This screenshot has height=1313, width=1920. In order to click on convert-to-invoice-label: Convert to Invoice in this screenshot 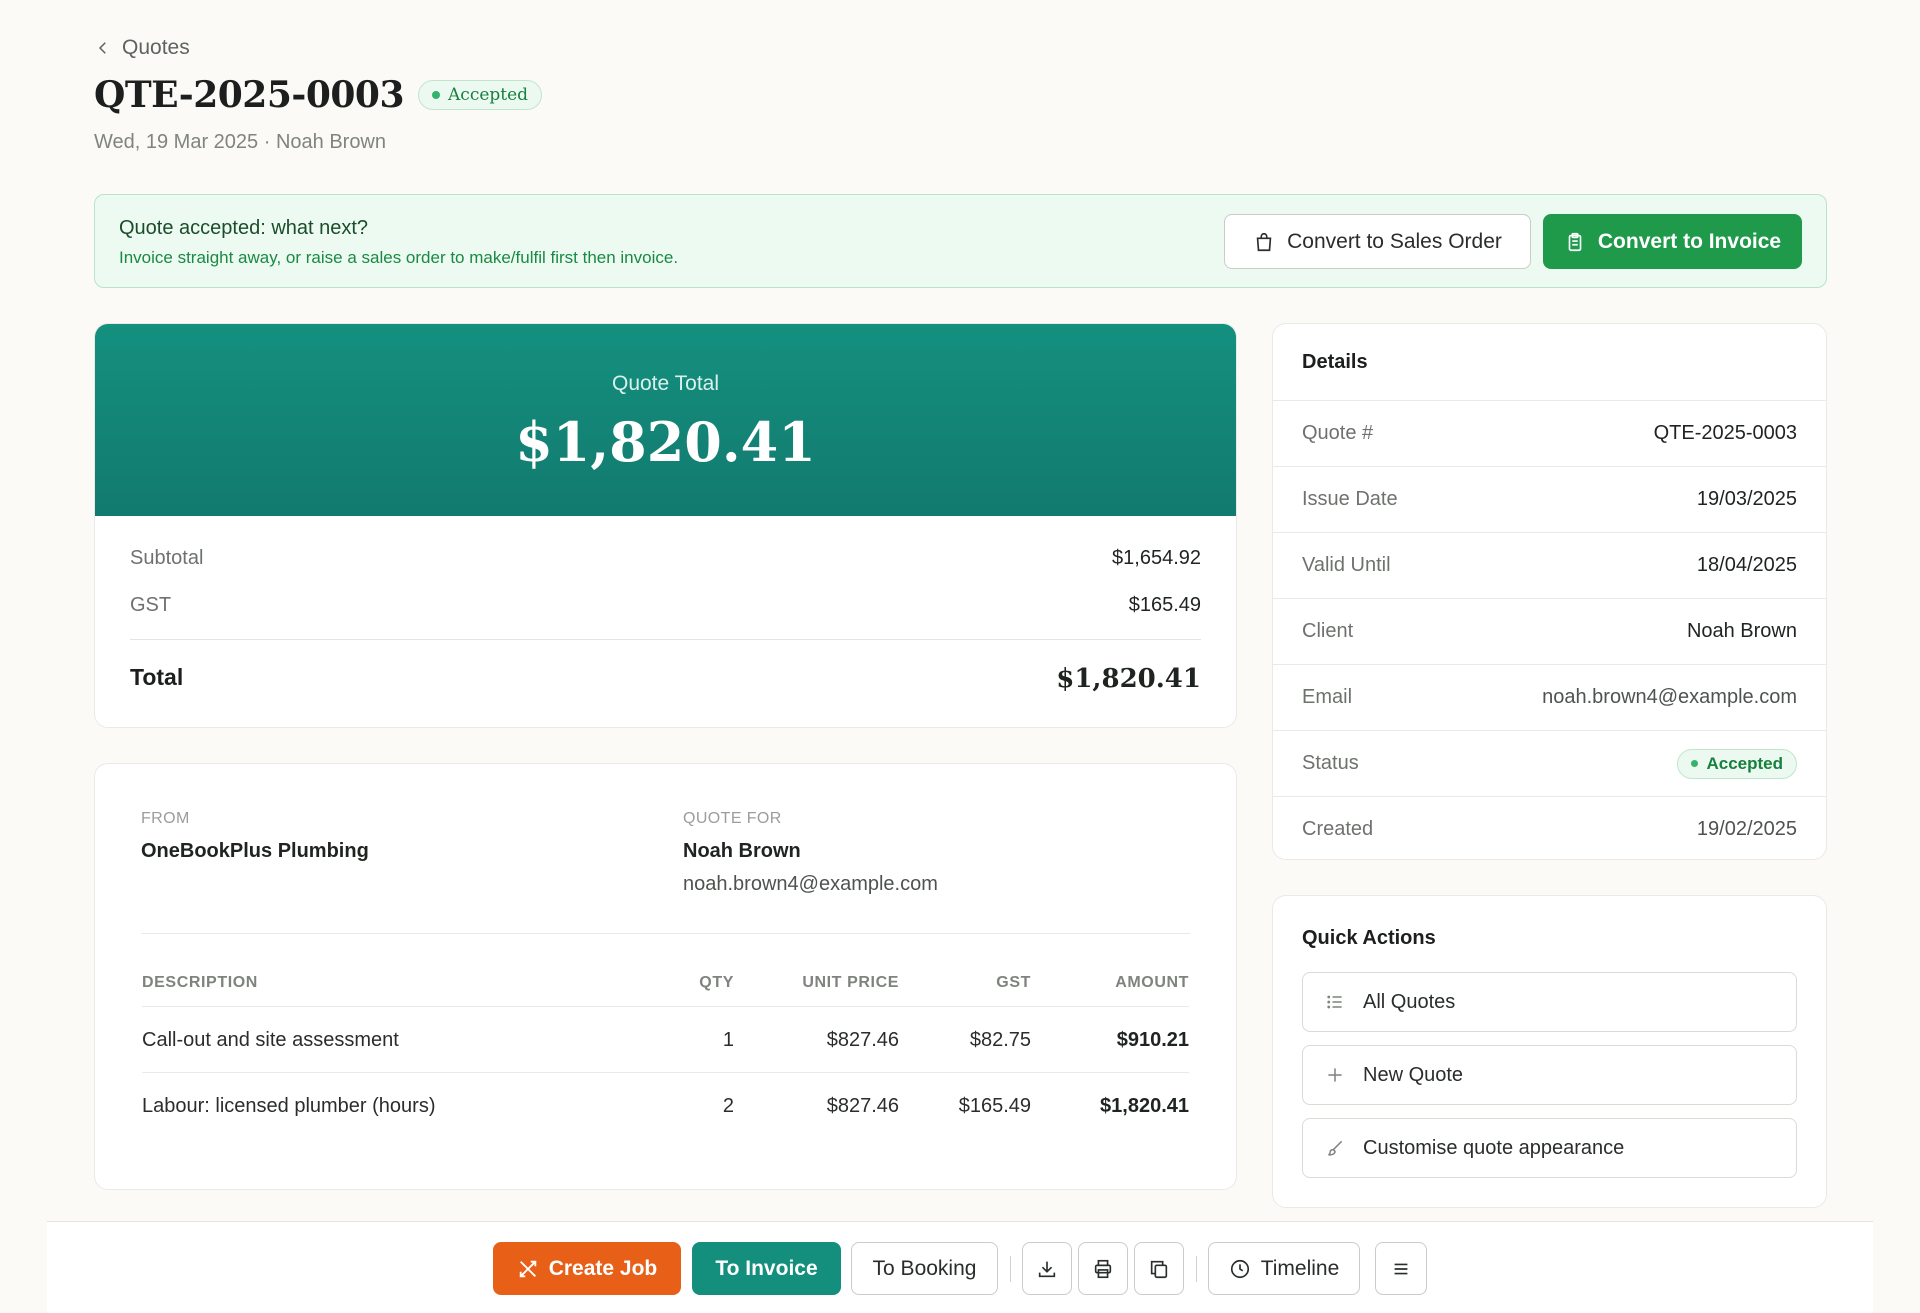, I will do `click(1689, 241)`.